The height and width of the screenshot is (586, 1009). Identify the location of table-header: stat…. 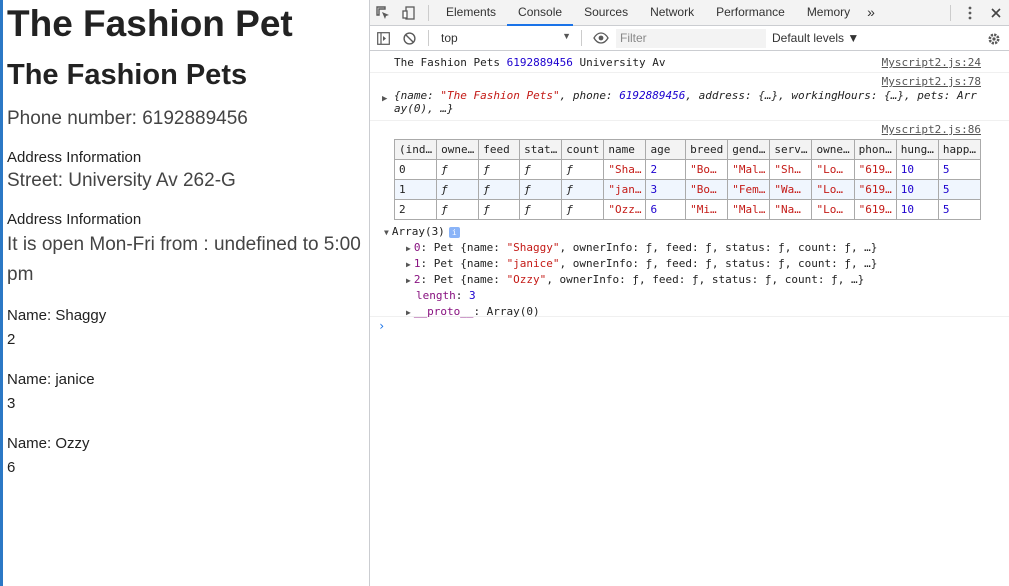
(541, 149).